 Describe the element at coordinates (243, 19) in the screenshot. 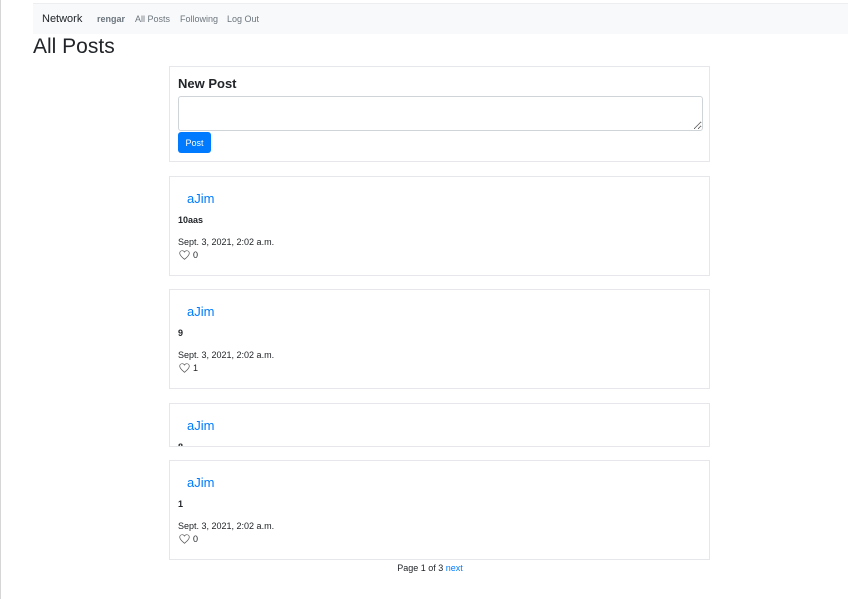

I see `nav-log-out: Log Out` at that location.